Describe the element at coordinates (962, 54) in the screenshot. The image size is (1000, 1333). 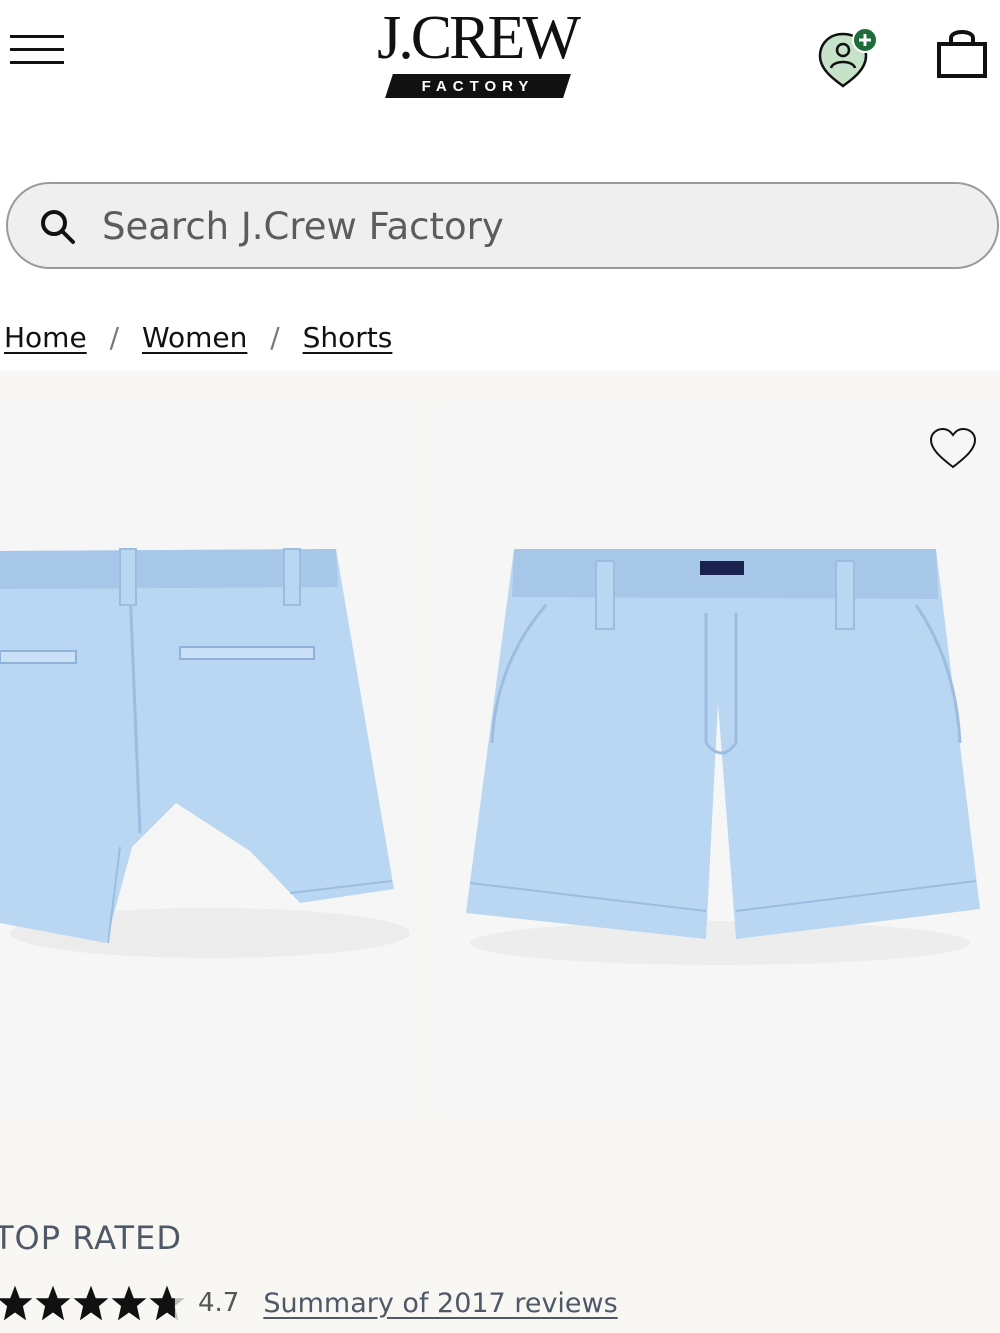
I see `shopping-bag-icon` at that location.